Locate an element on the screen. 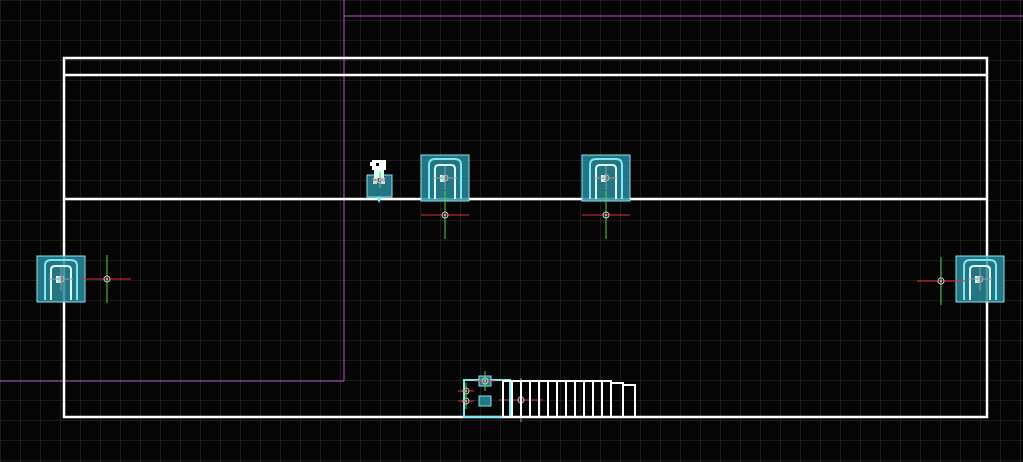 This screenshot has height=462, width=1023. small-entity-stairs-base is located at coordinates (485, 401).